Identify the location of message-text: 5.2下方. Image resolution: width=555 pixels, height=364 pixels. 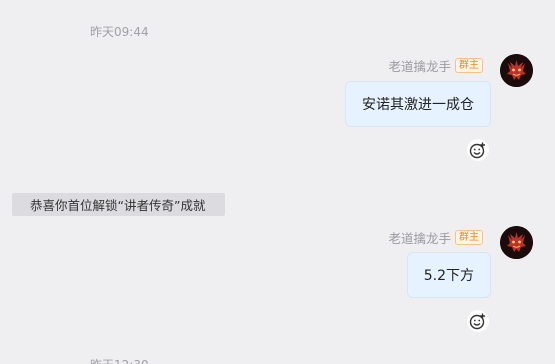
(448, 276).